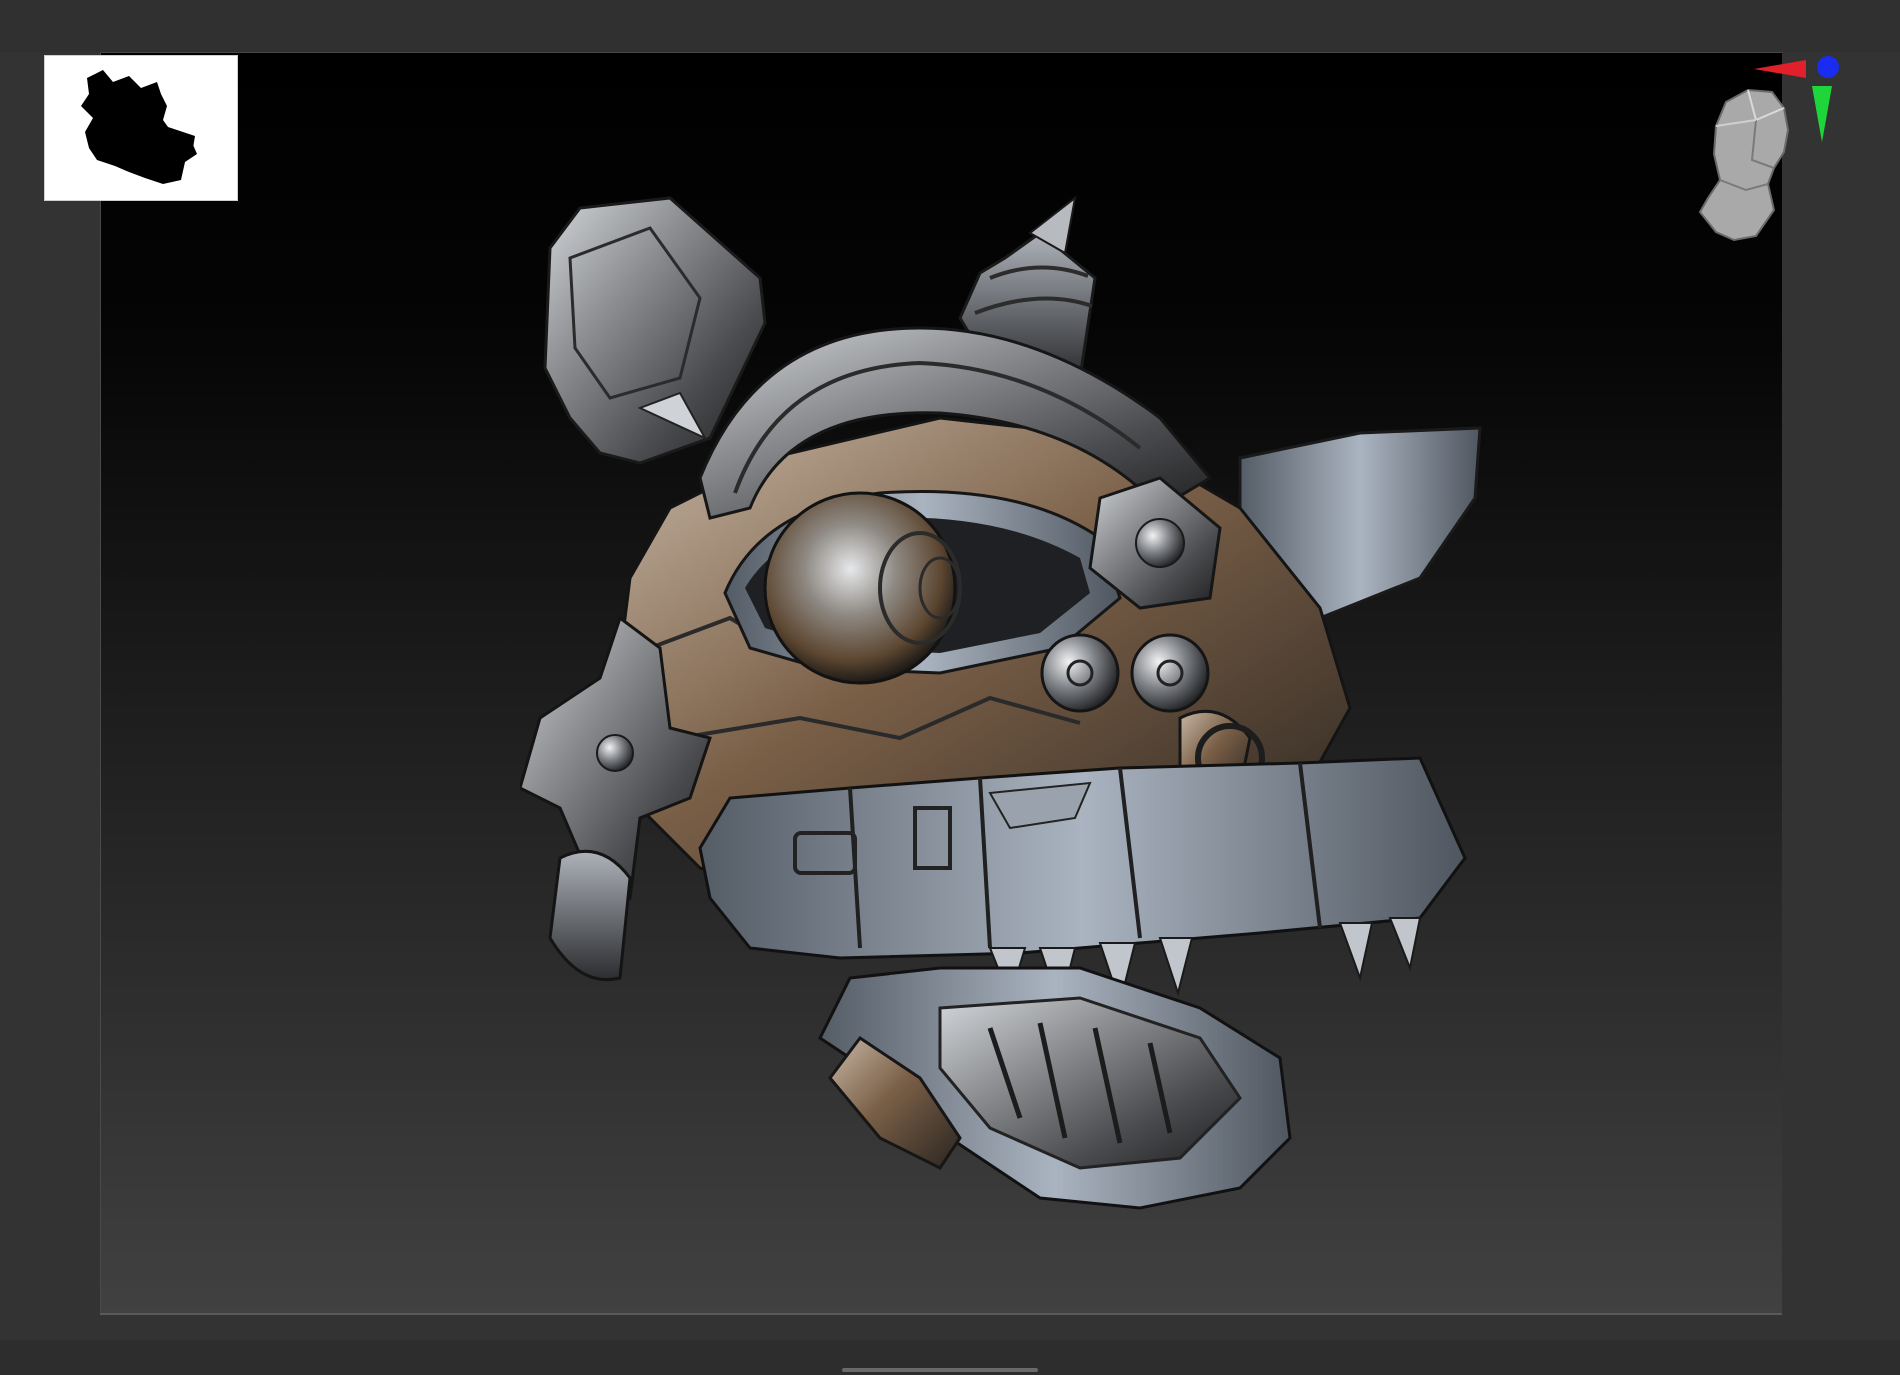  I want to click on axis-gizmo-icon, so click(1768, 149).